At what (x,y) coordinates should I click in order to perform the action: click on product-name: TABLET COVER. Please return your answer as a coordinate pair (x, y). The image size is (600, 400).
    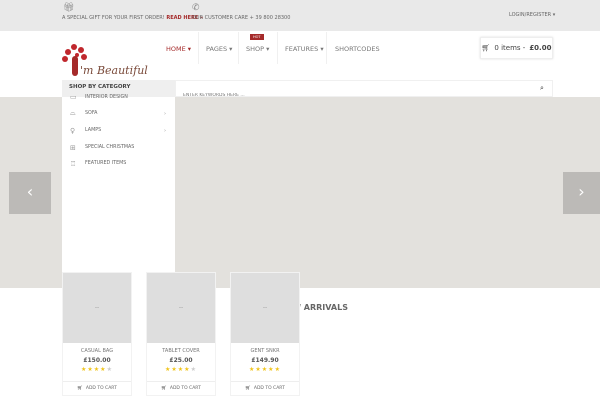
    Looking at the image, I should click on (181, 351).